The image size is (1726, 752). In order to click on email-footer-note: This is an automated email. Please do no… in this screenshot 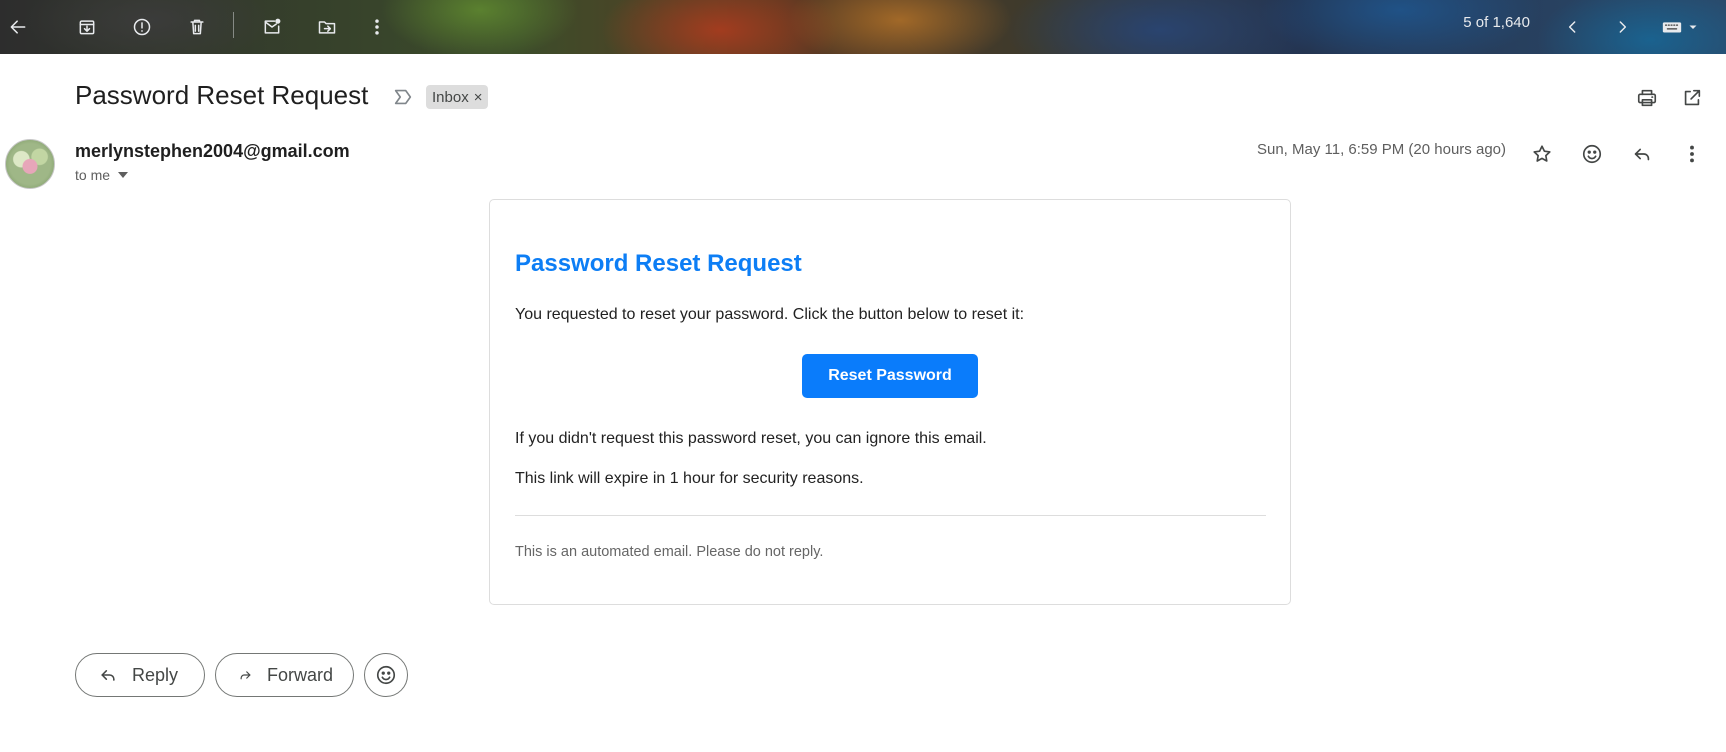, I will do `click(669, 552)`.